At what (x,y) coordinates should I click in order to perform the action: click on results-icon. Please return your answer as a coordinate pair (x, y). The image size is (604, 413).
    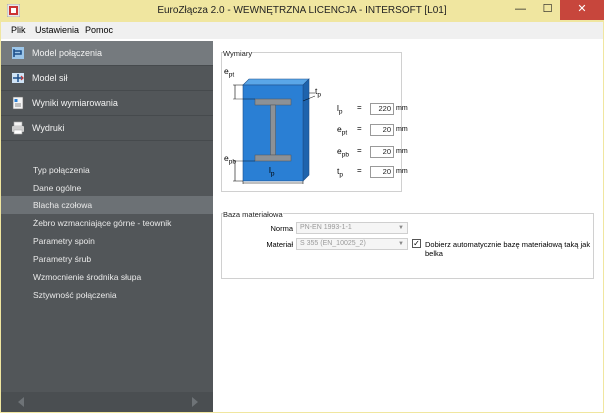
    Looking at the image, I should click on (18, 103).